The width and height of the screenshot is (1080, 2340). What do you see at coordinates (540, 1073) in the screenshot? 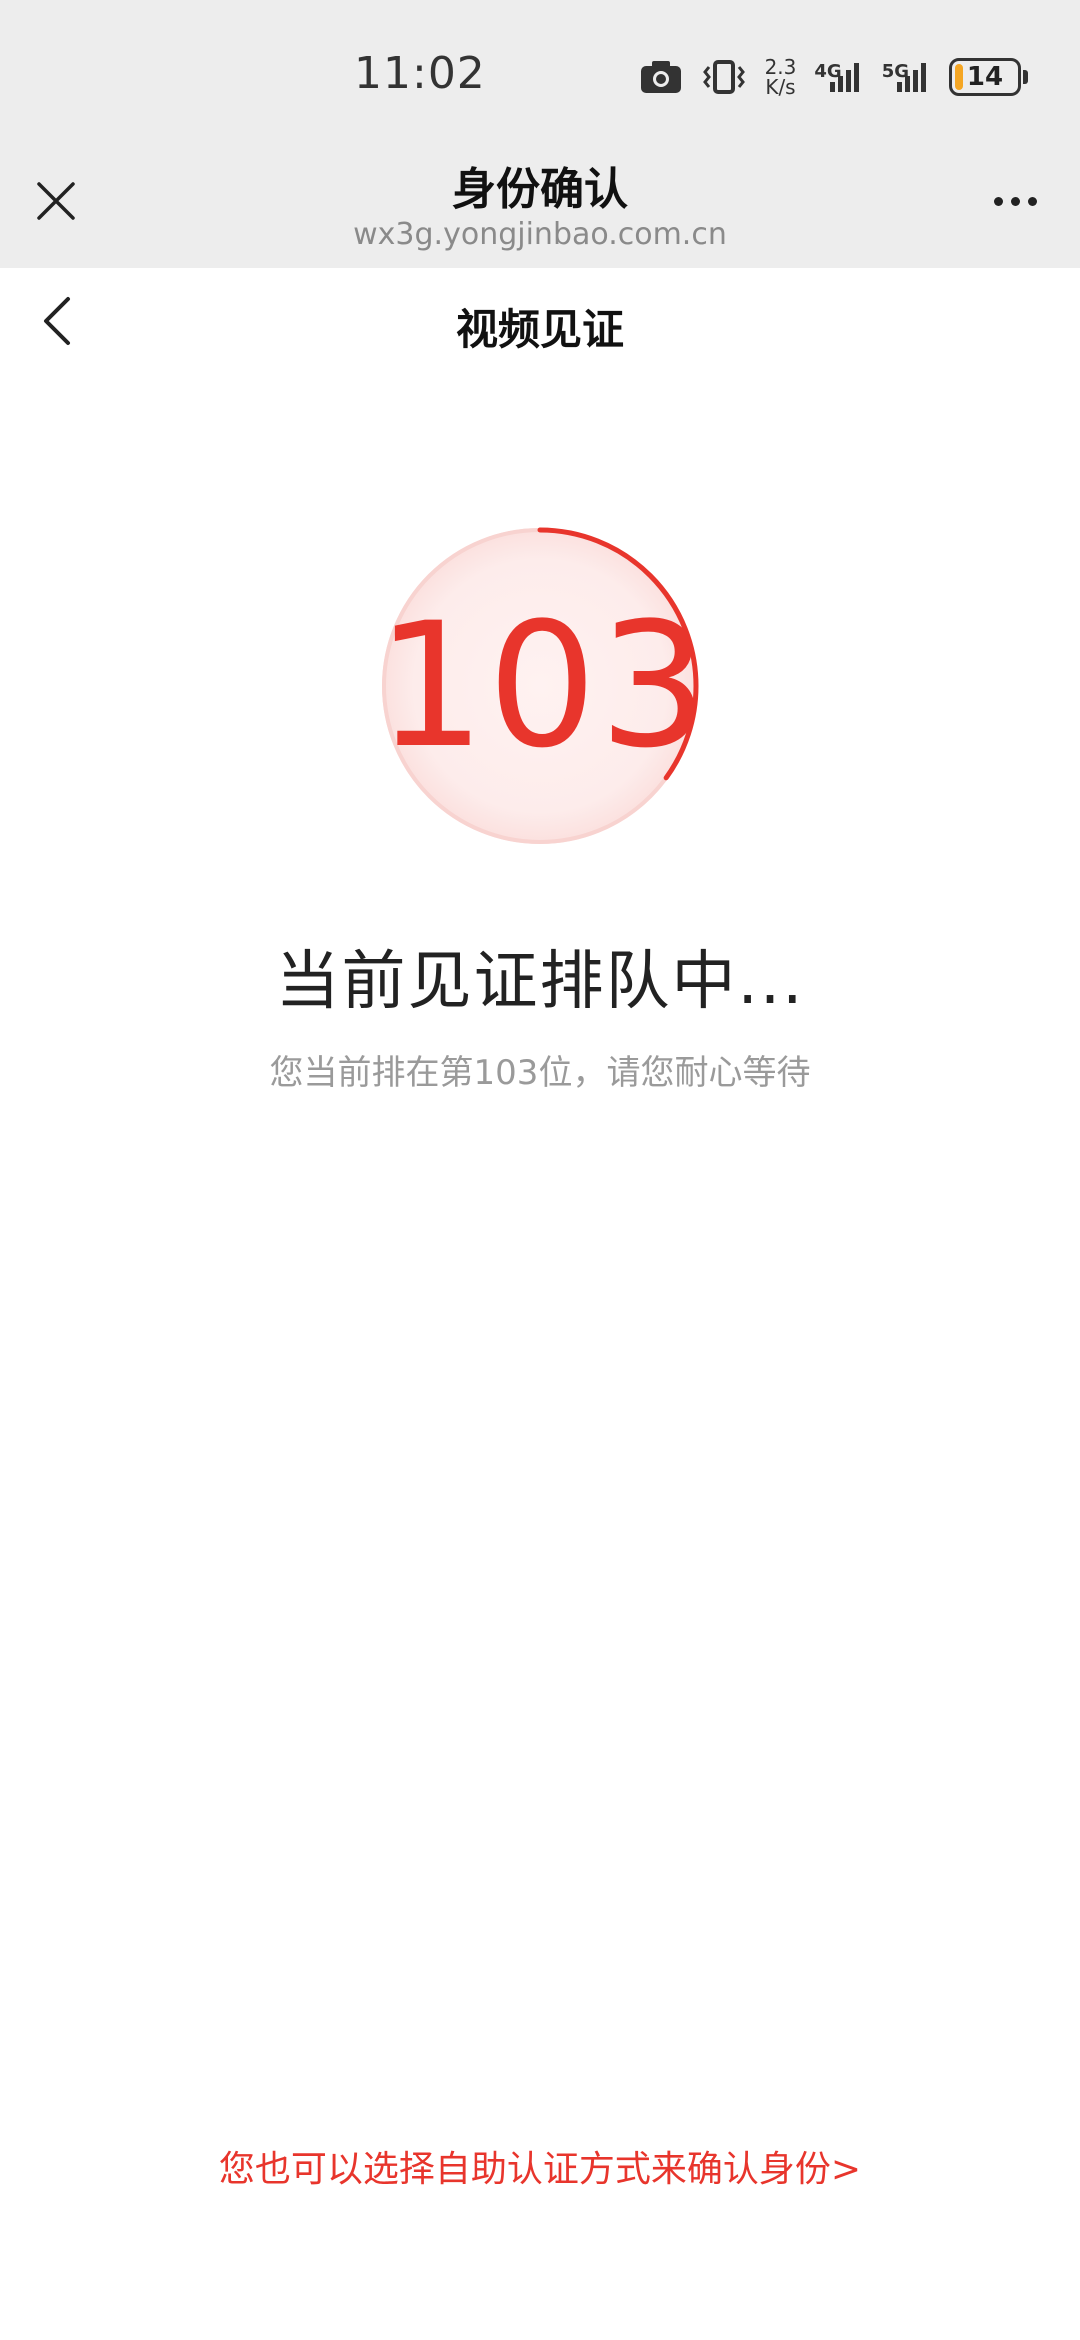
I see `queue-hint-text: 您当前排在第103位，请您耐心等待` at bounding box center [540, 1073].